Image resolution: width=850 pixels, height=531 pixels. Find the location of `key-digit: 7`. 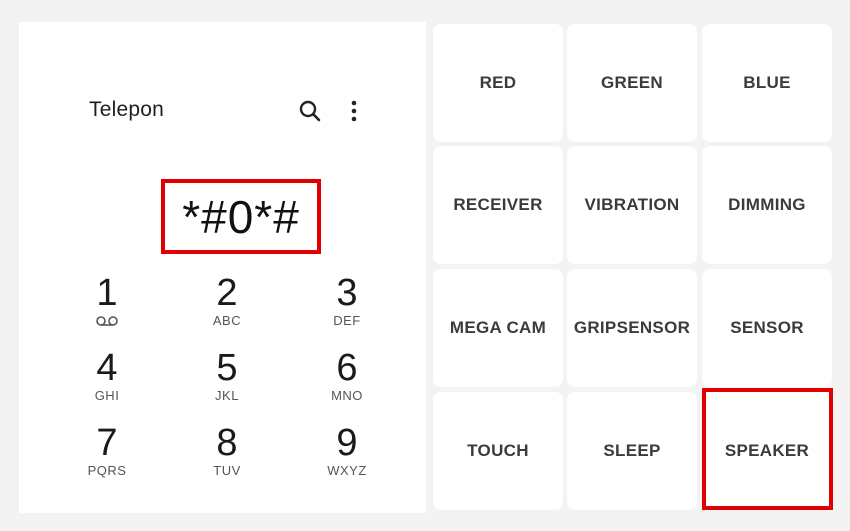

key-digit: 7 is located at coordinates (107, 443).